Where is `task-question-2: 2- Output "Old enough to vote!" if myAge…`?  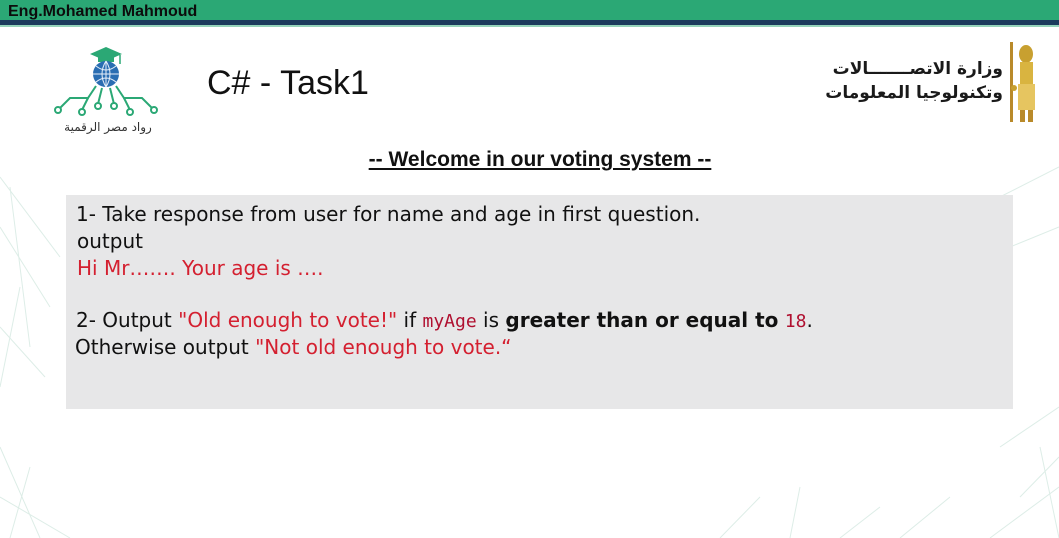
task-question-2: 2- Output "Old enough to vote!" if myAge… is located at coordinates (444, 321).